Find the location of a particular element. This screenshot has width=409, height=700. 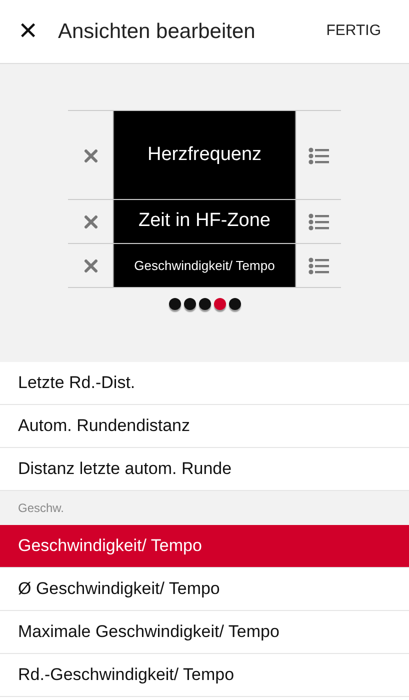

list-item: Letzte Rd.-Dist. is located at coordinates (204, 383).